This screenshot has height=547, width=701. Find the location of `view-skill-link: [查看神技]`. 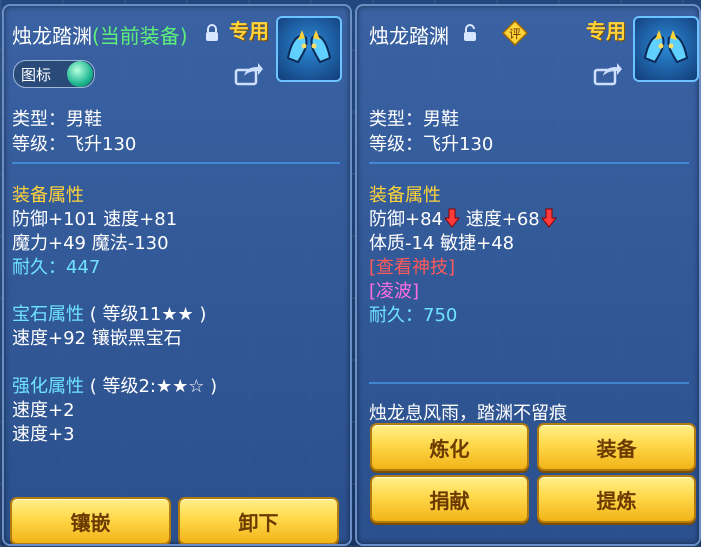

view-skill-link: [查看神技] is located at coordinates (412, 266).